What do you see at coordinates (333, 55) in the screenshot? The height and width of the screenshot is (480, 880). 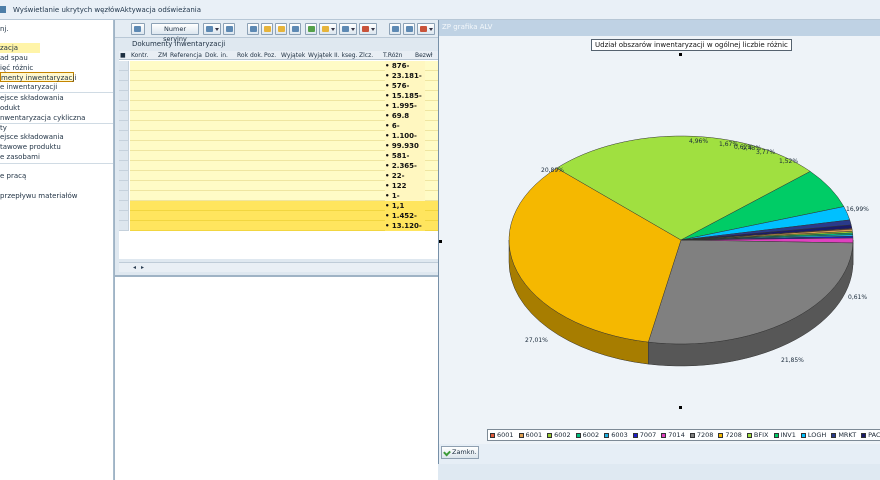 I see `column-header: Wyjątek II. kseg.` at bounding box center [333, 55].